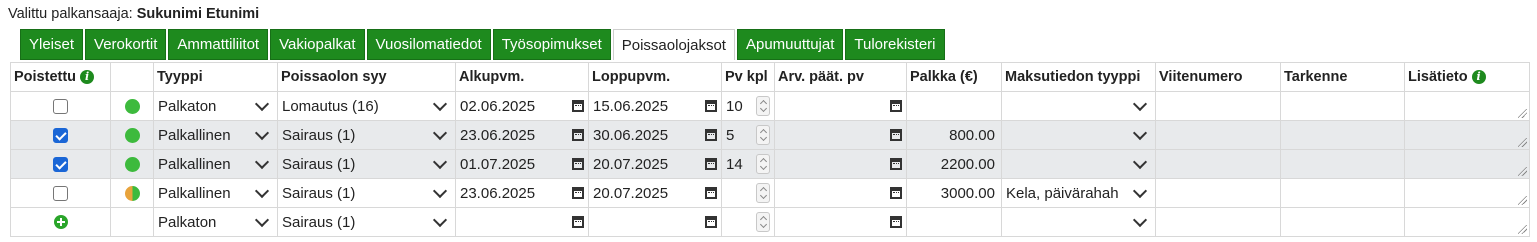  Describe the element at coordinates (954, 193) in the screenshot. I see `salary-input: 3000.00` at that location.